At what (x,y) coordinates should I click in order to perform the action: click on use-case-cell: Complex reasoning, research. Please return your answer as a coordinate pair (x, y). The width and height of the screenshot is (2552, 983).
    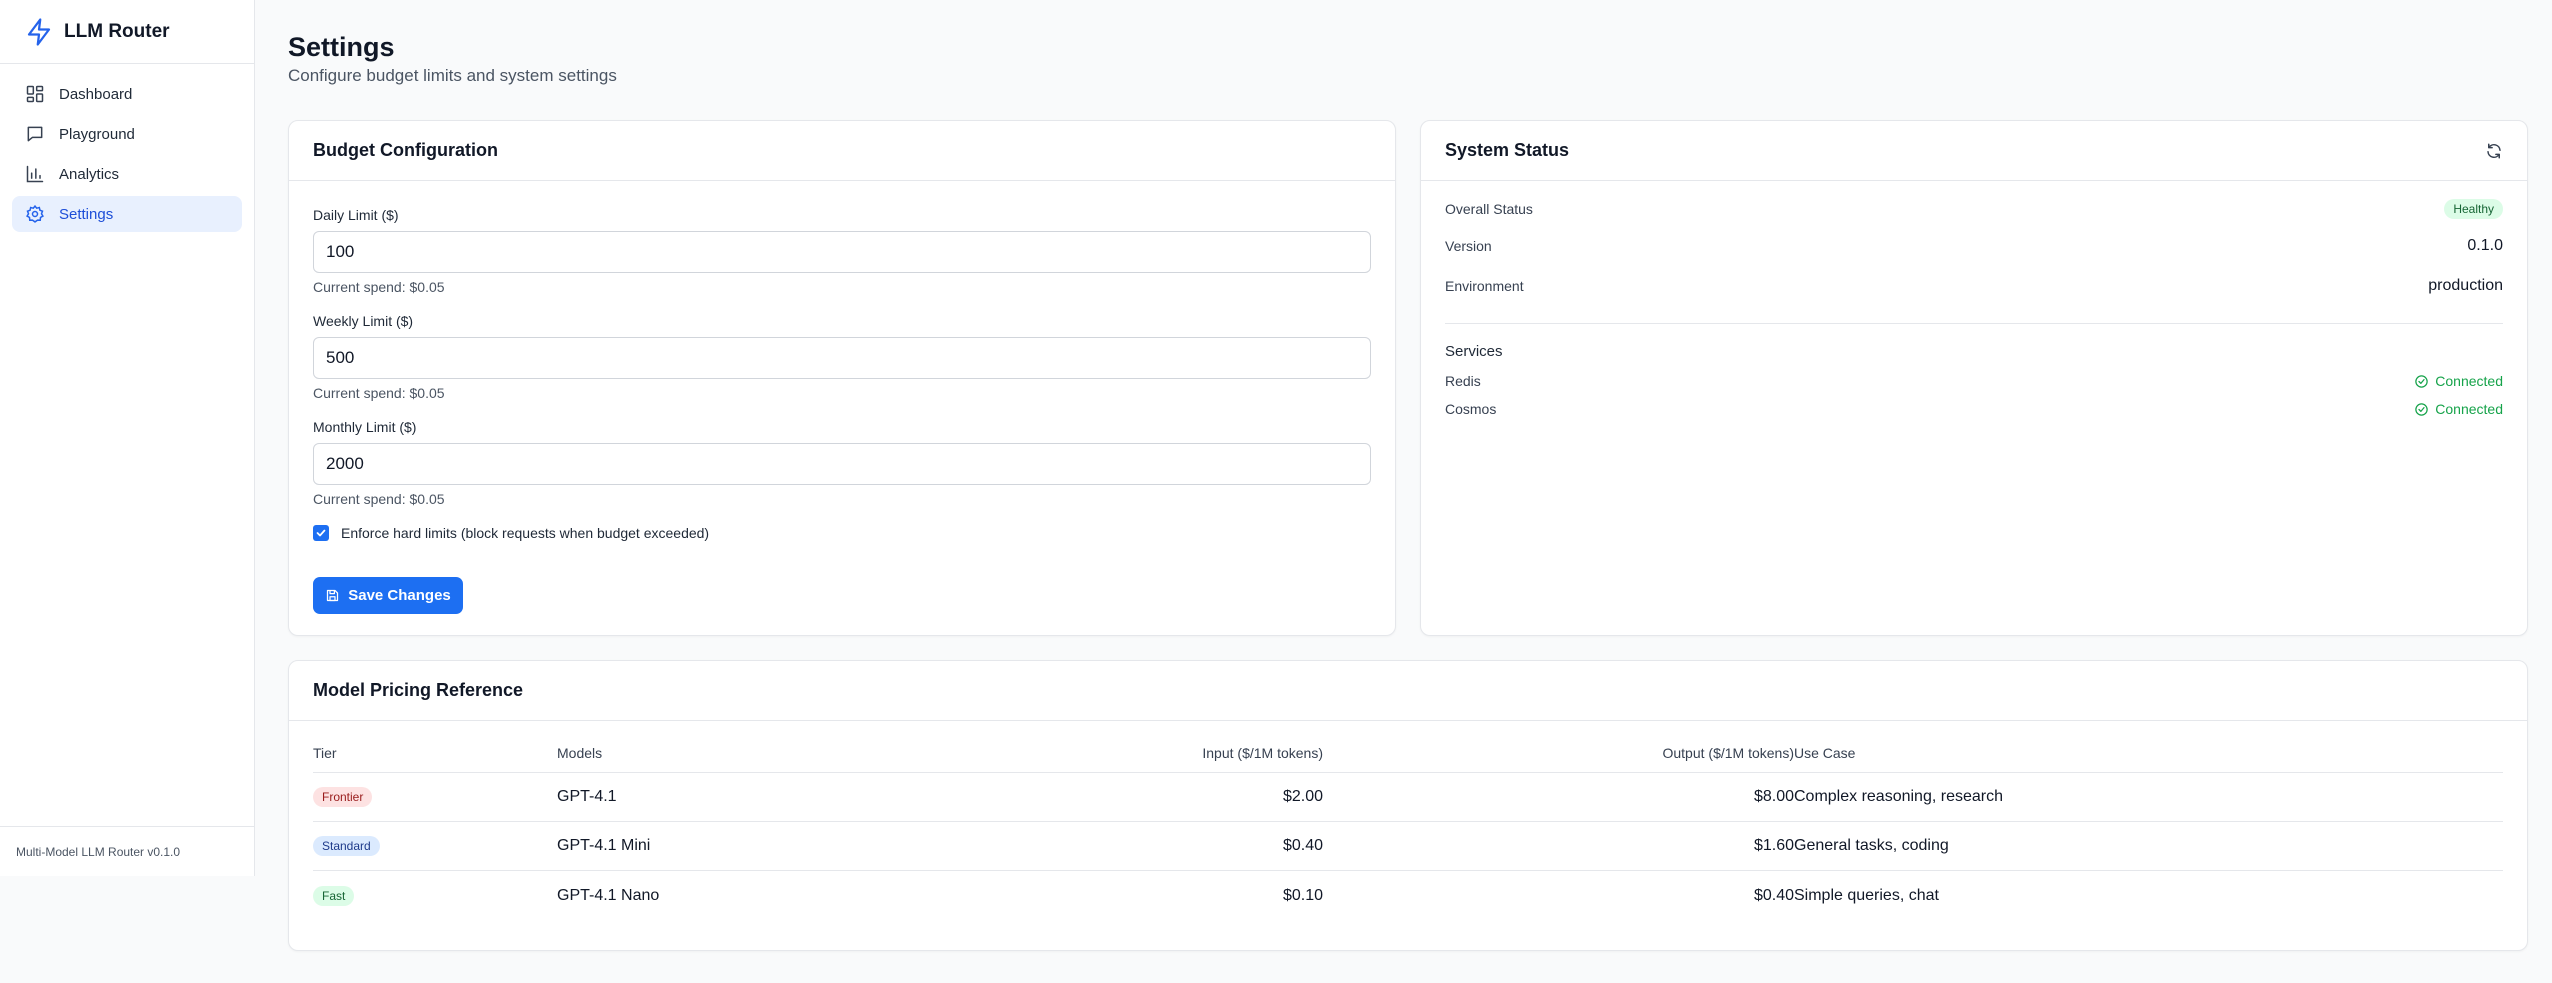
    Looking at the image, I should click on (1898, 796).